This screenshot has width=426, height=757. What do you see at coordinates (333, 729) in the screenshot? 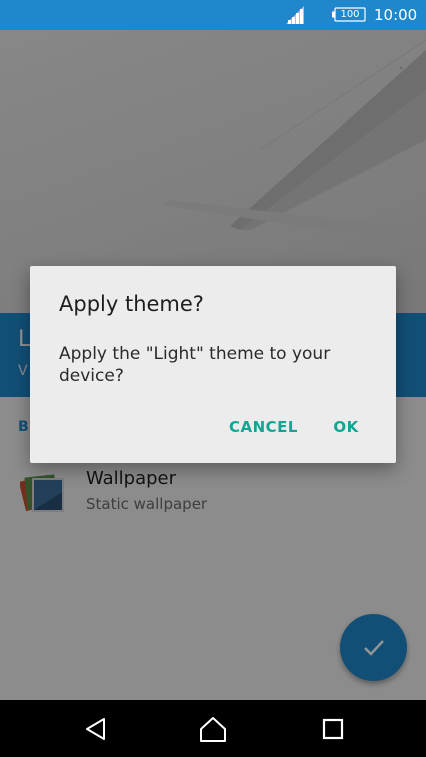
I see `recents-icon` at bounding box center [333, 729].